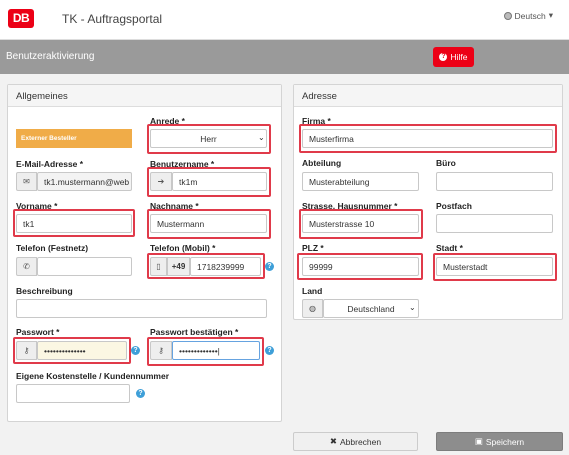 This screenshot has width=569, height=455. I want to click on street-label: Strasse, Hausnummer *, so click(350, 206).